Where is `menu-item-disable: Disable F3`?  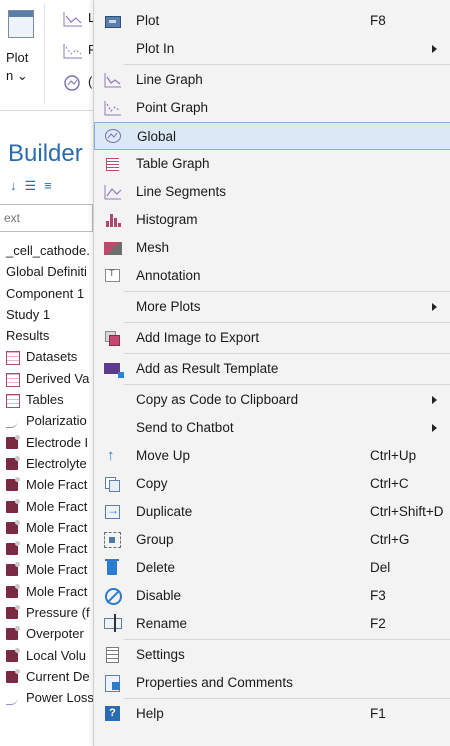 menu-item-disable: Disable F3 is located at coordinates (272, 596).